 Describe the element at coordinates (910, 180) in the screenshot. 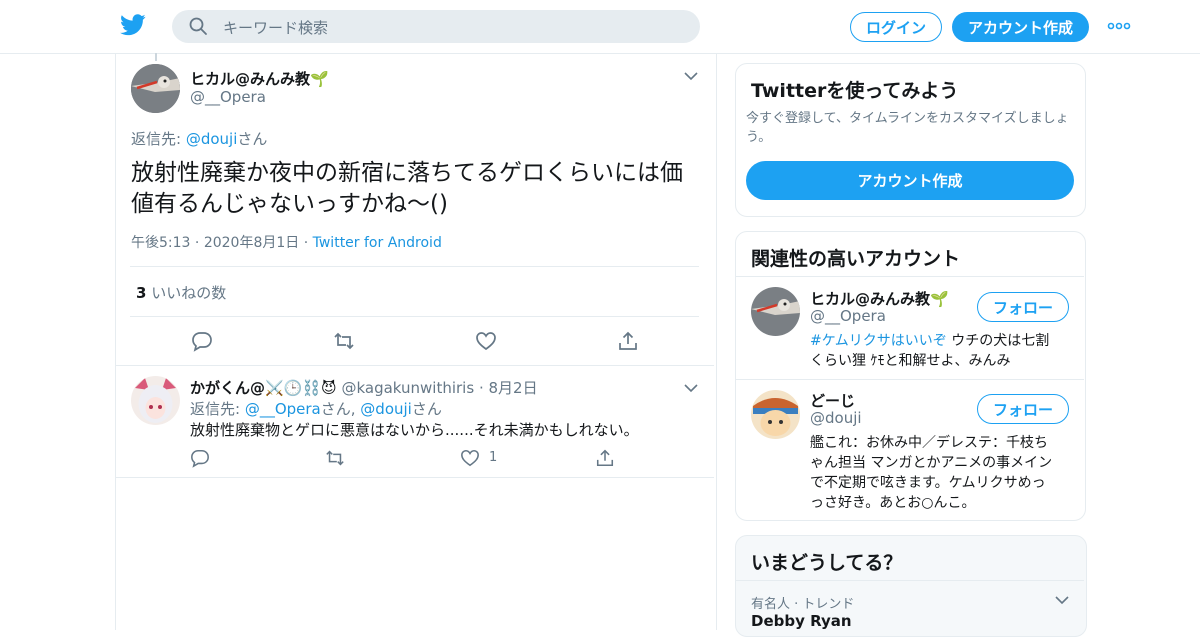

I see `signup-card-button: アカウント作成` at that location.